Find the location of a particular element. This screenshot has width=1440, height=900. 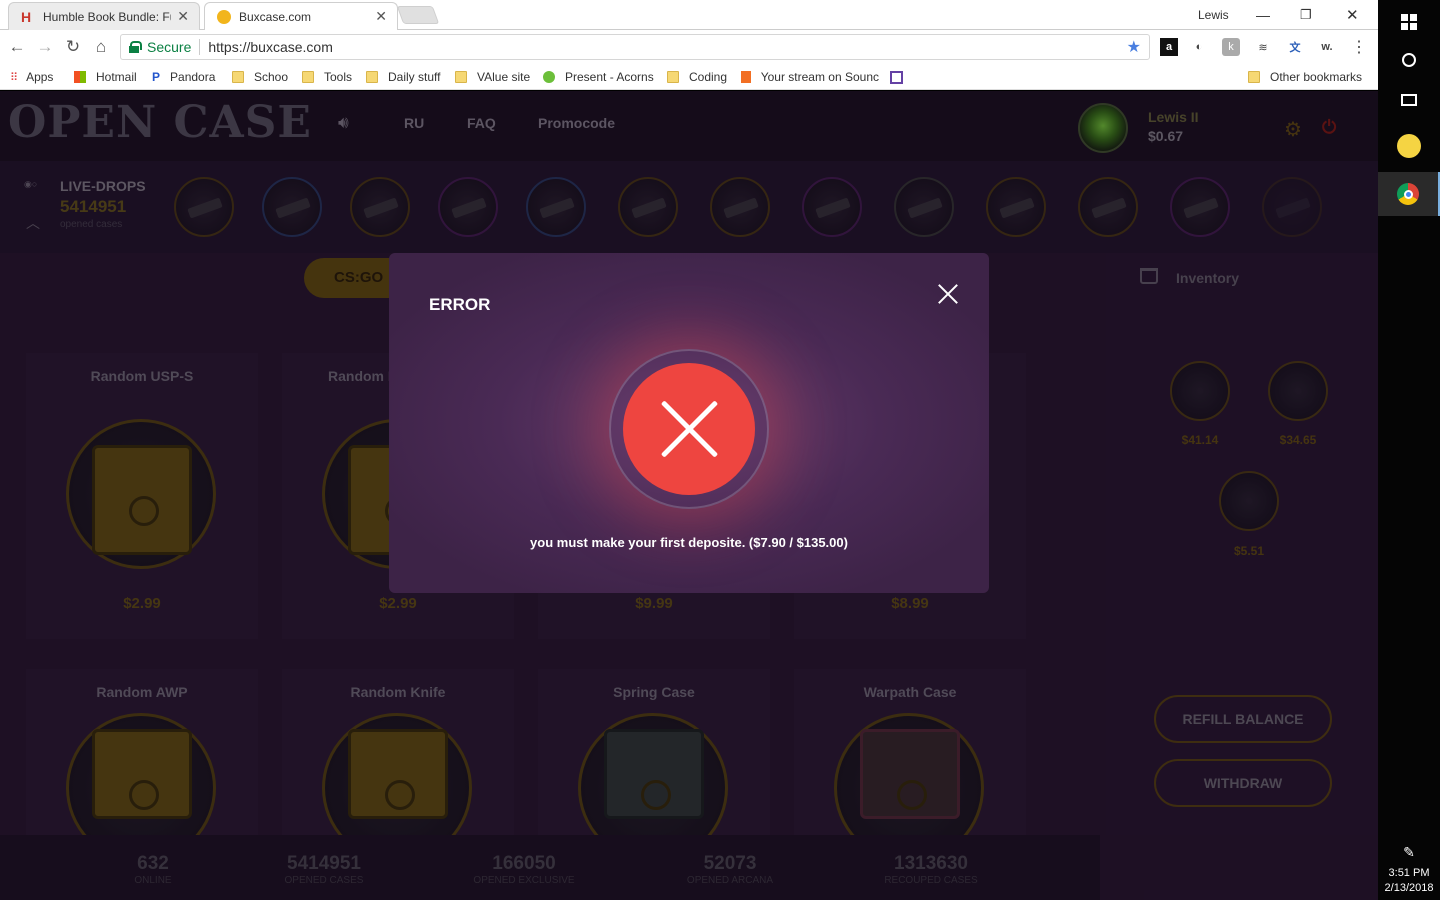

bookmark-apps: ⠿ Apps is located at coordinates (31, 77).